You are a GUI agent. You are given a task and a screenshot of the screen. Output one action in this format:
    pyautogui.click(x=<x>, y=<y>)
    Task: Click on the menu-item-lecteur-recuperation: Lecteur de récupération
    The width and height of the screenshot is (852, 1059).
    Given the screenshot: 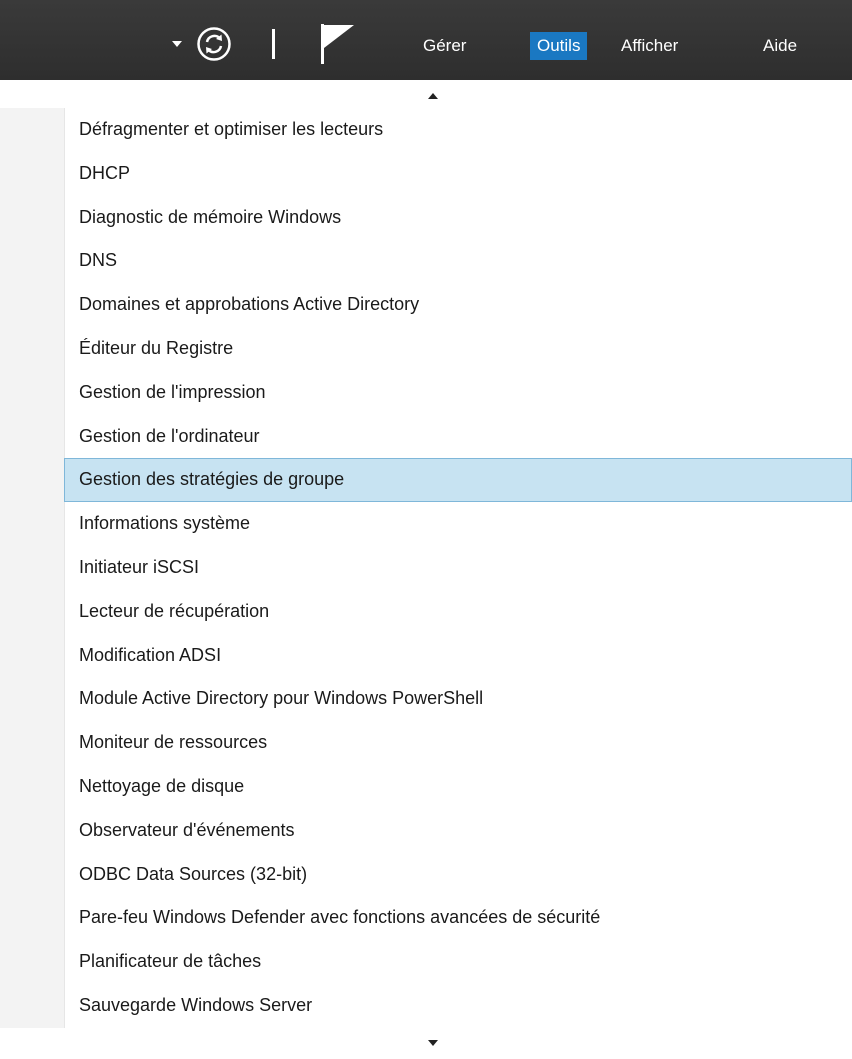 What is the action you would take?
    pyautogui.click(x=426, y=612)
    